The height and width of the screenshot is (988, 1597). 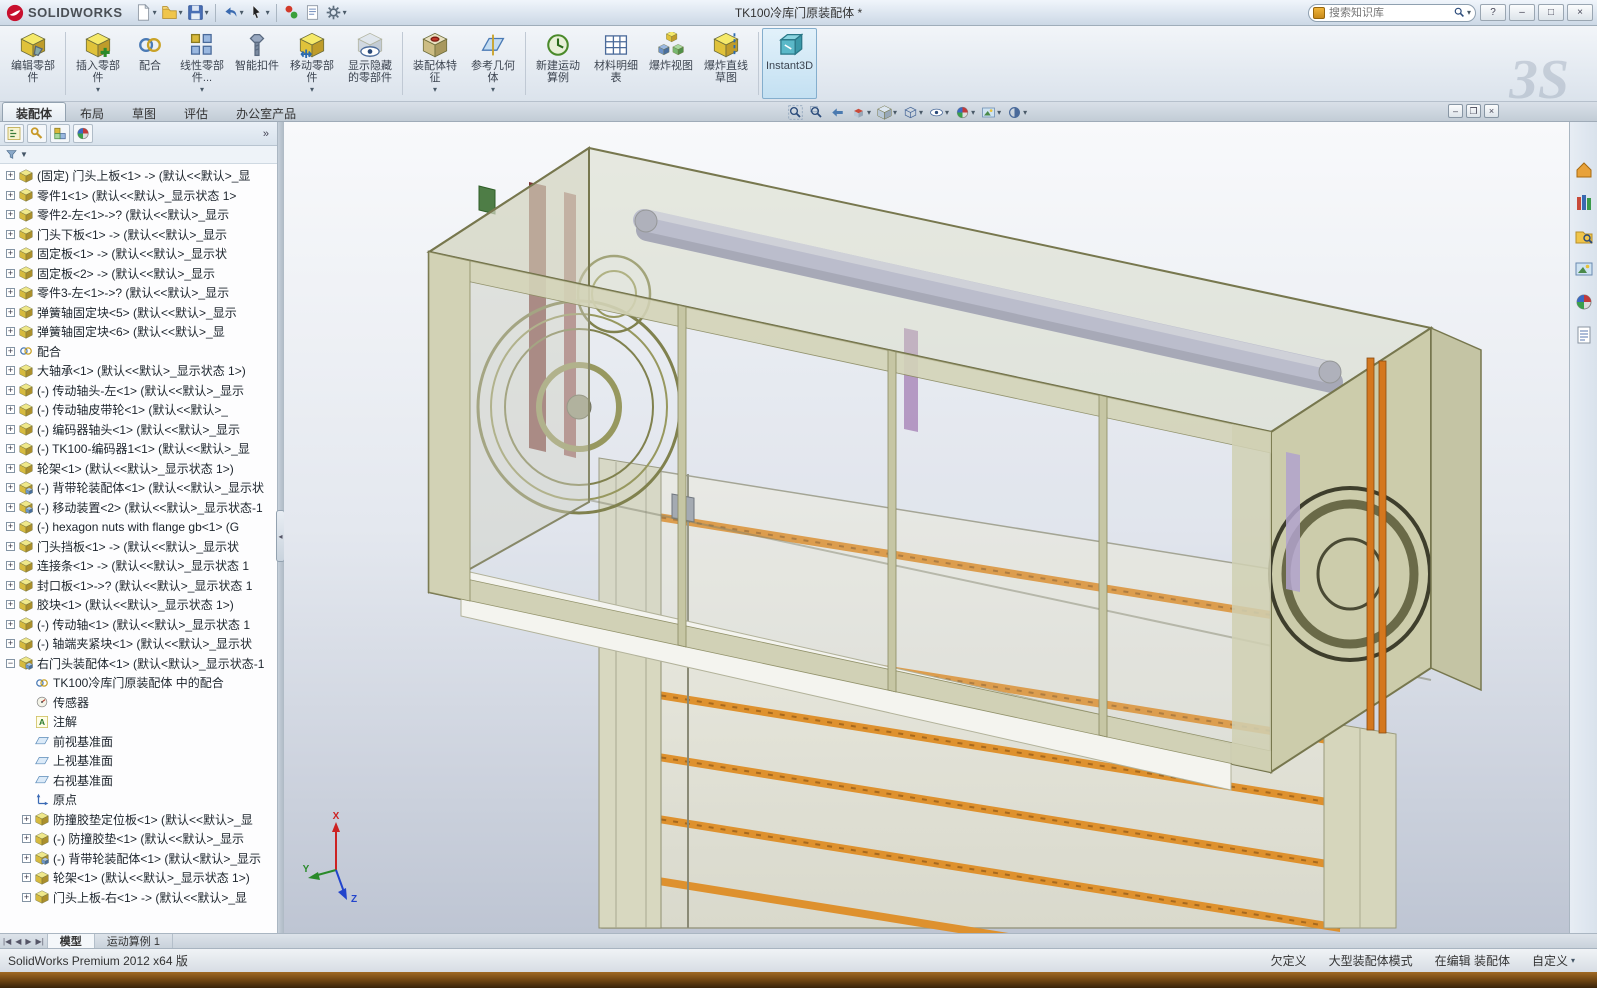 I want to click on tree-item: + 零件2-左<1>->? (默认<<默认>_显示, so click(x=138, y=215).